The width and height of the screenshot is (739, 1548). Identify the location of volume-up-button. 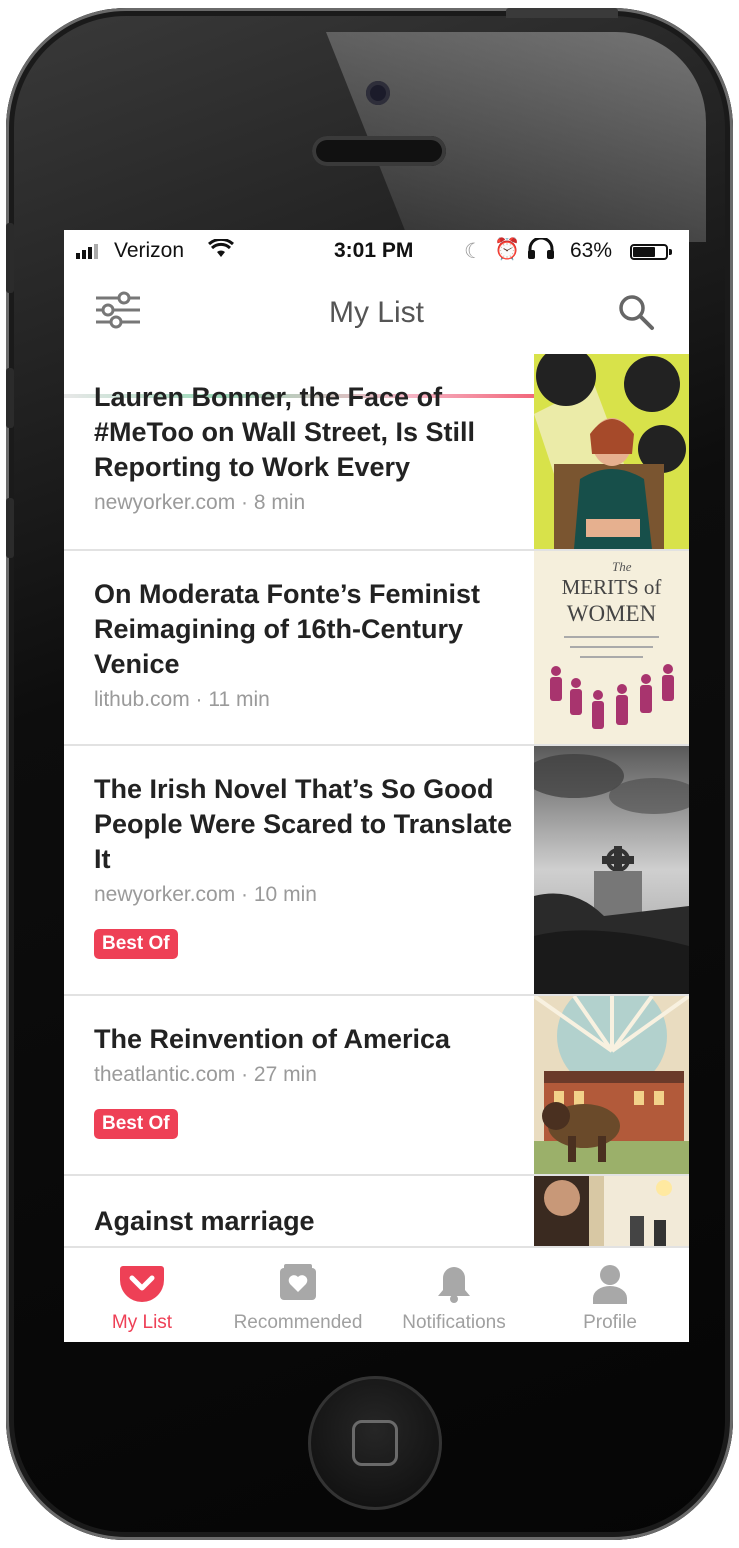
(10, 398).